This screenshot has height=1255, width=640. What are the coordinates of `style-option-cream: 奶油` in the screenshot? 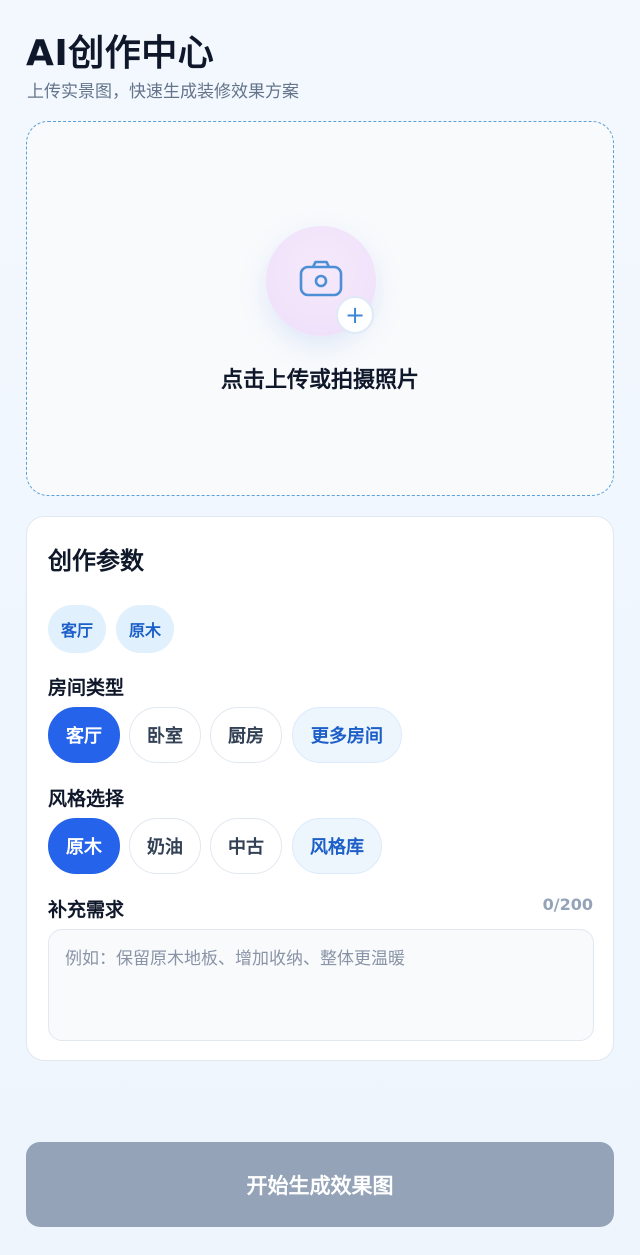 It's located at (165, 846).